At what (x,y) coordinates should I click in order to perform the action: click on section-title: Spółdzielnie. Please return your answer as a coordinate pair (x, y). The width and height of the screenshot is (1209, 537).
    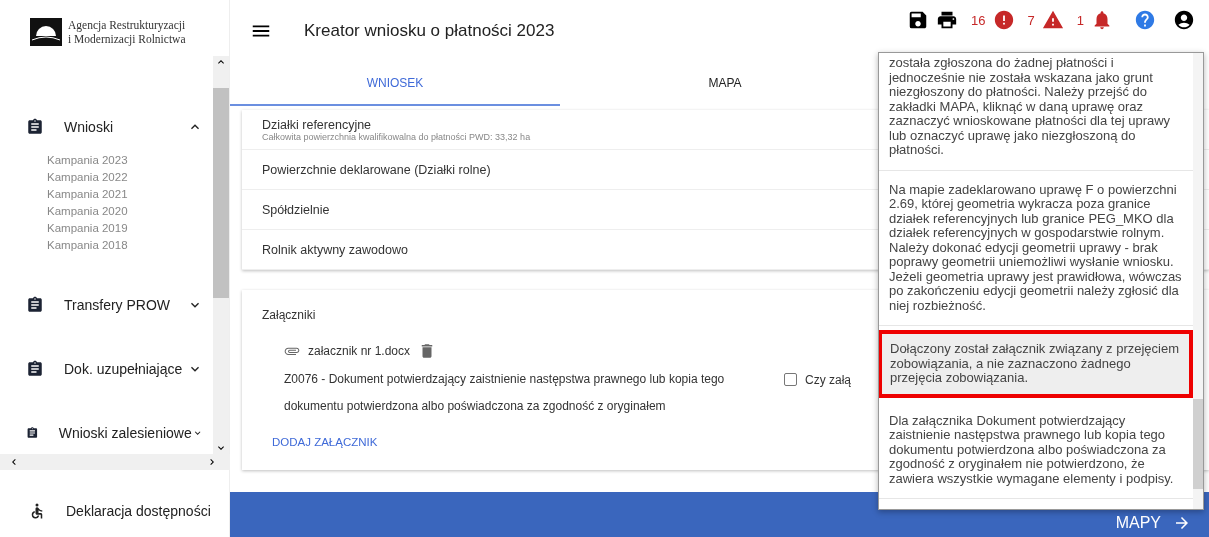
    Looking at the image, I should click on (296, 209).